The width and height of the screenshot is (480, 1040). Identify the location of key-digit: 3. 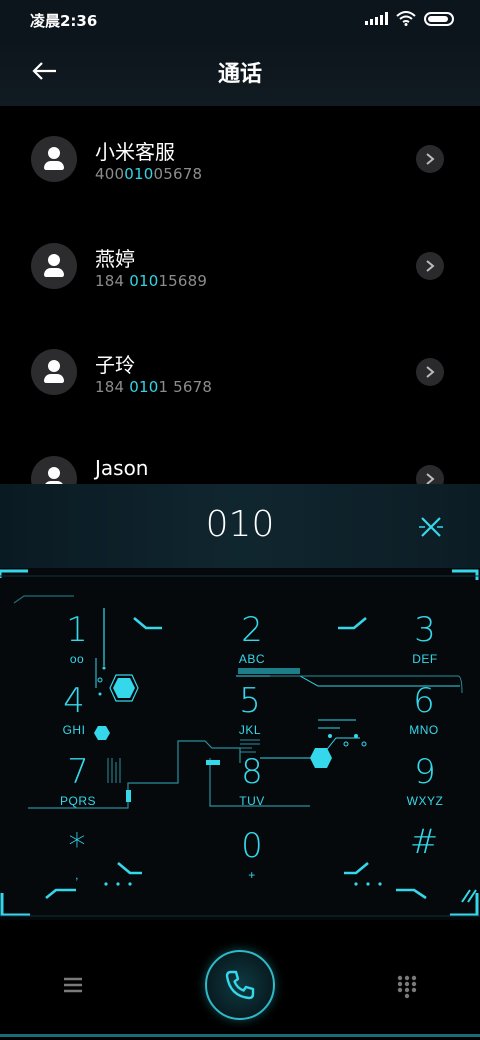
(425, 630).